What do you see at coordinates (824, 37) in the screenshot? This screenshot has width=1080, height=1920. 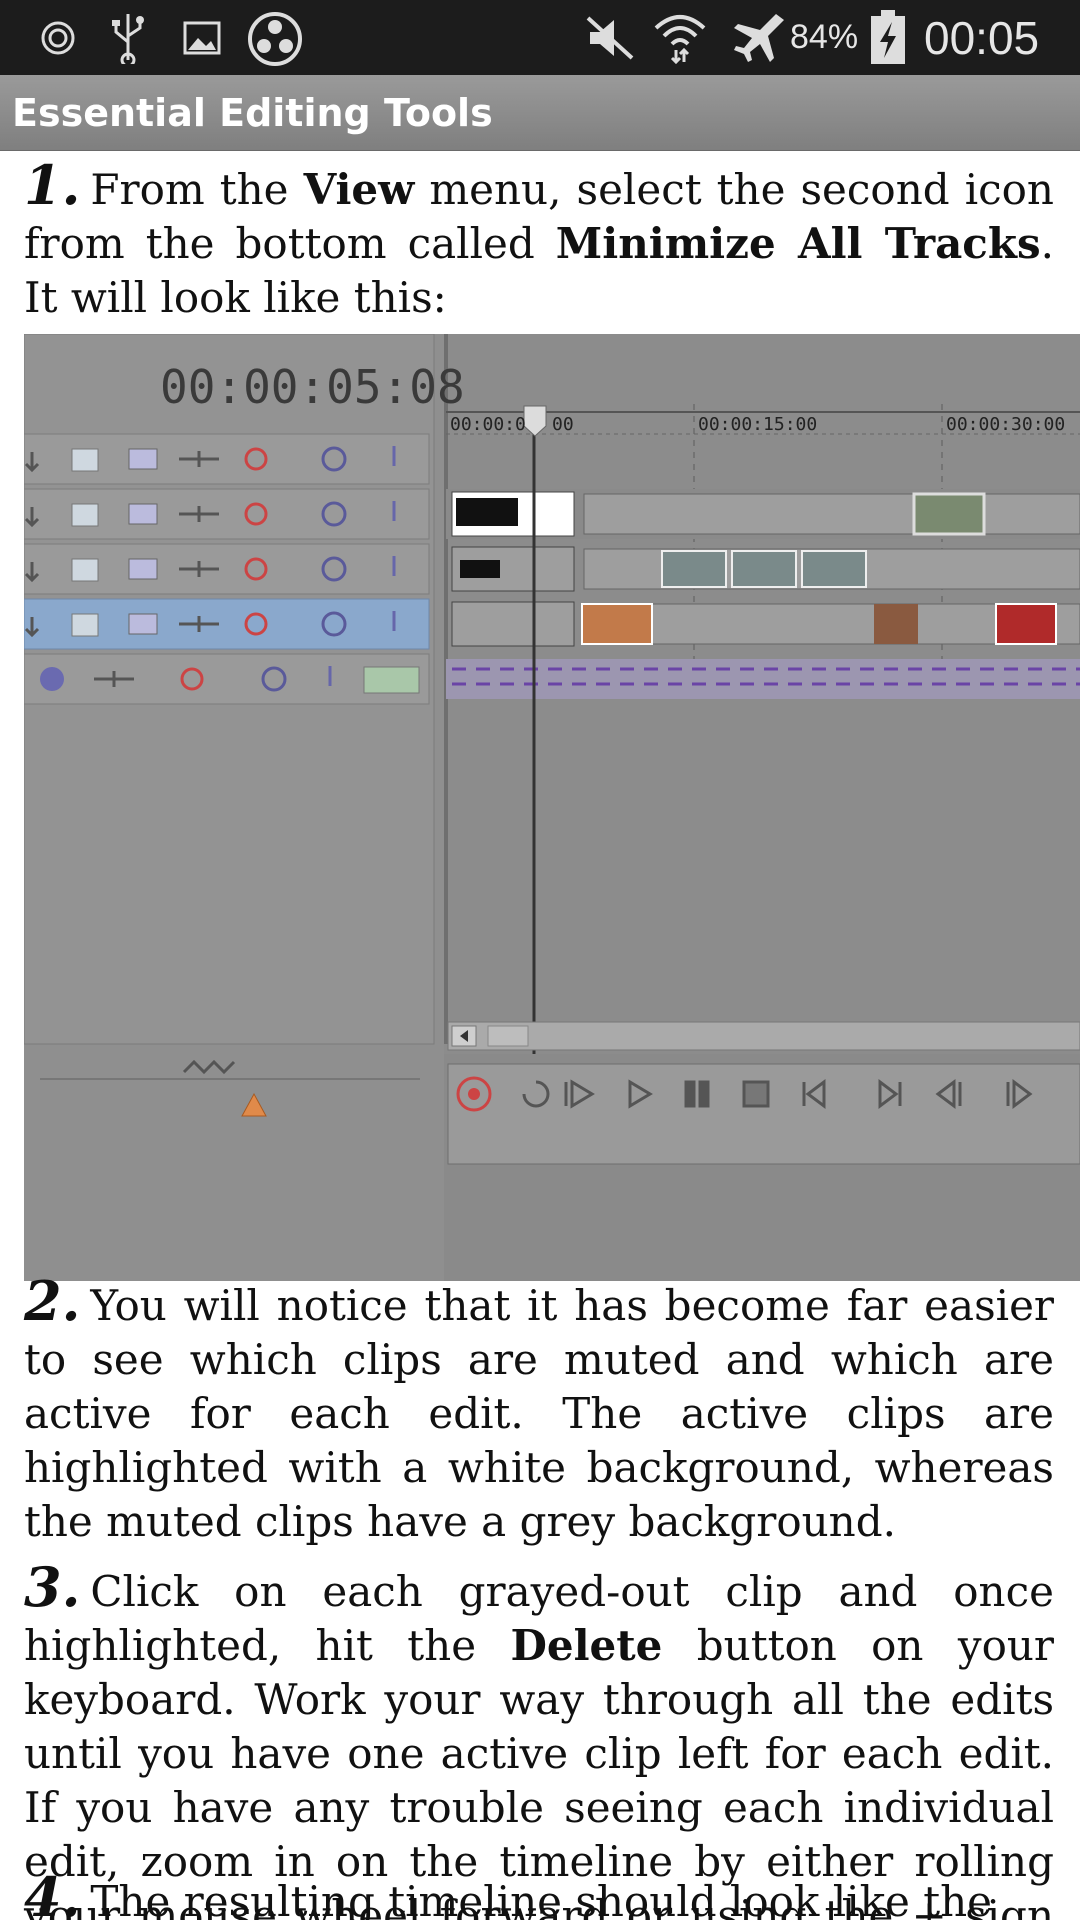 I see `battery-percent: 84%` at bounding box center [824, 37].